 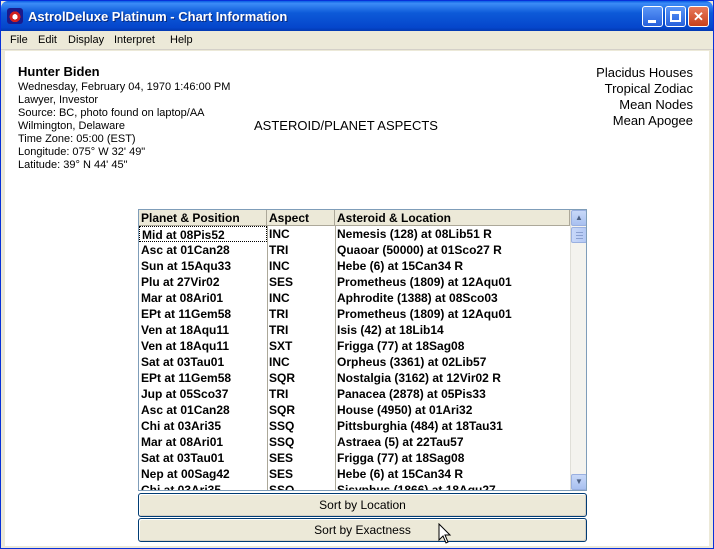 I want to click on column-header-asteroid: Asteroid & Location, so click(x=452, y=218).